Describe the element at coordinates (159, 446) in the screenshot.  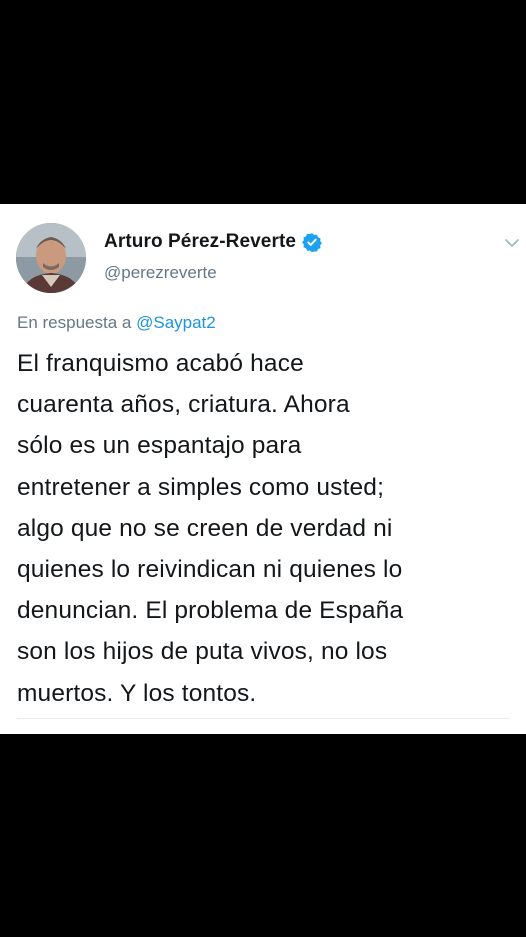
I see `tweet-text-line: sólo es un espantajo para` at that location.